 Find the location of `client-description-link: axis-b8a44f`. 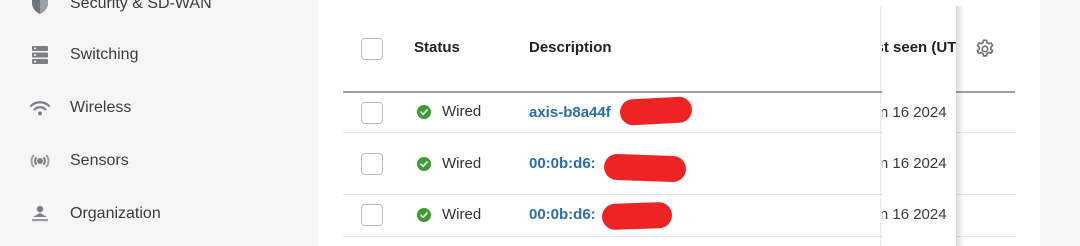

client-description-link: axis-b8a44f is located at coordinates (570, 112).